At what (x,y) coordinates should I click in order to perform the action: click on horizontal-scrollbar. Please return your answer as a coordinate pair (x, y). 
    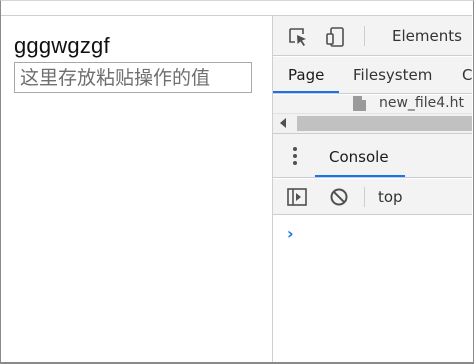
    Looking at the image, I should click on (372, 123).